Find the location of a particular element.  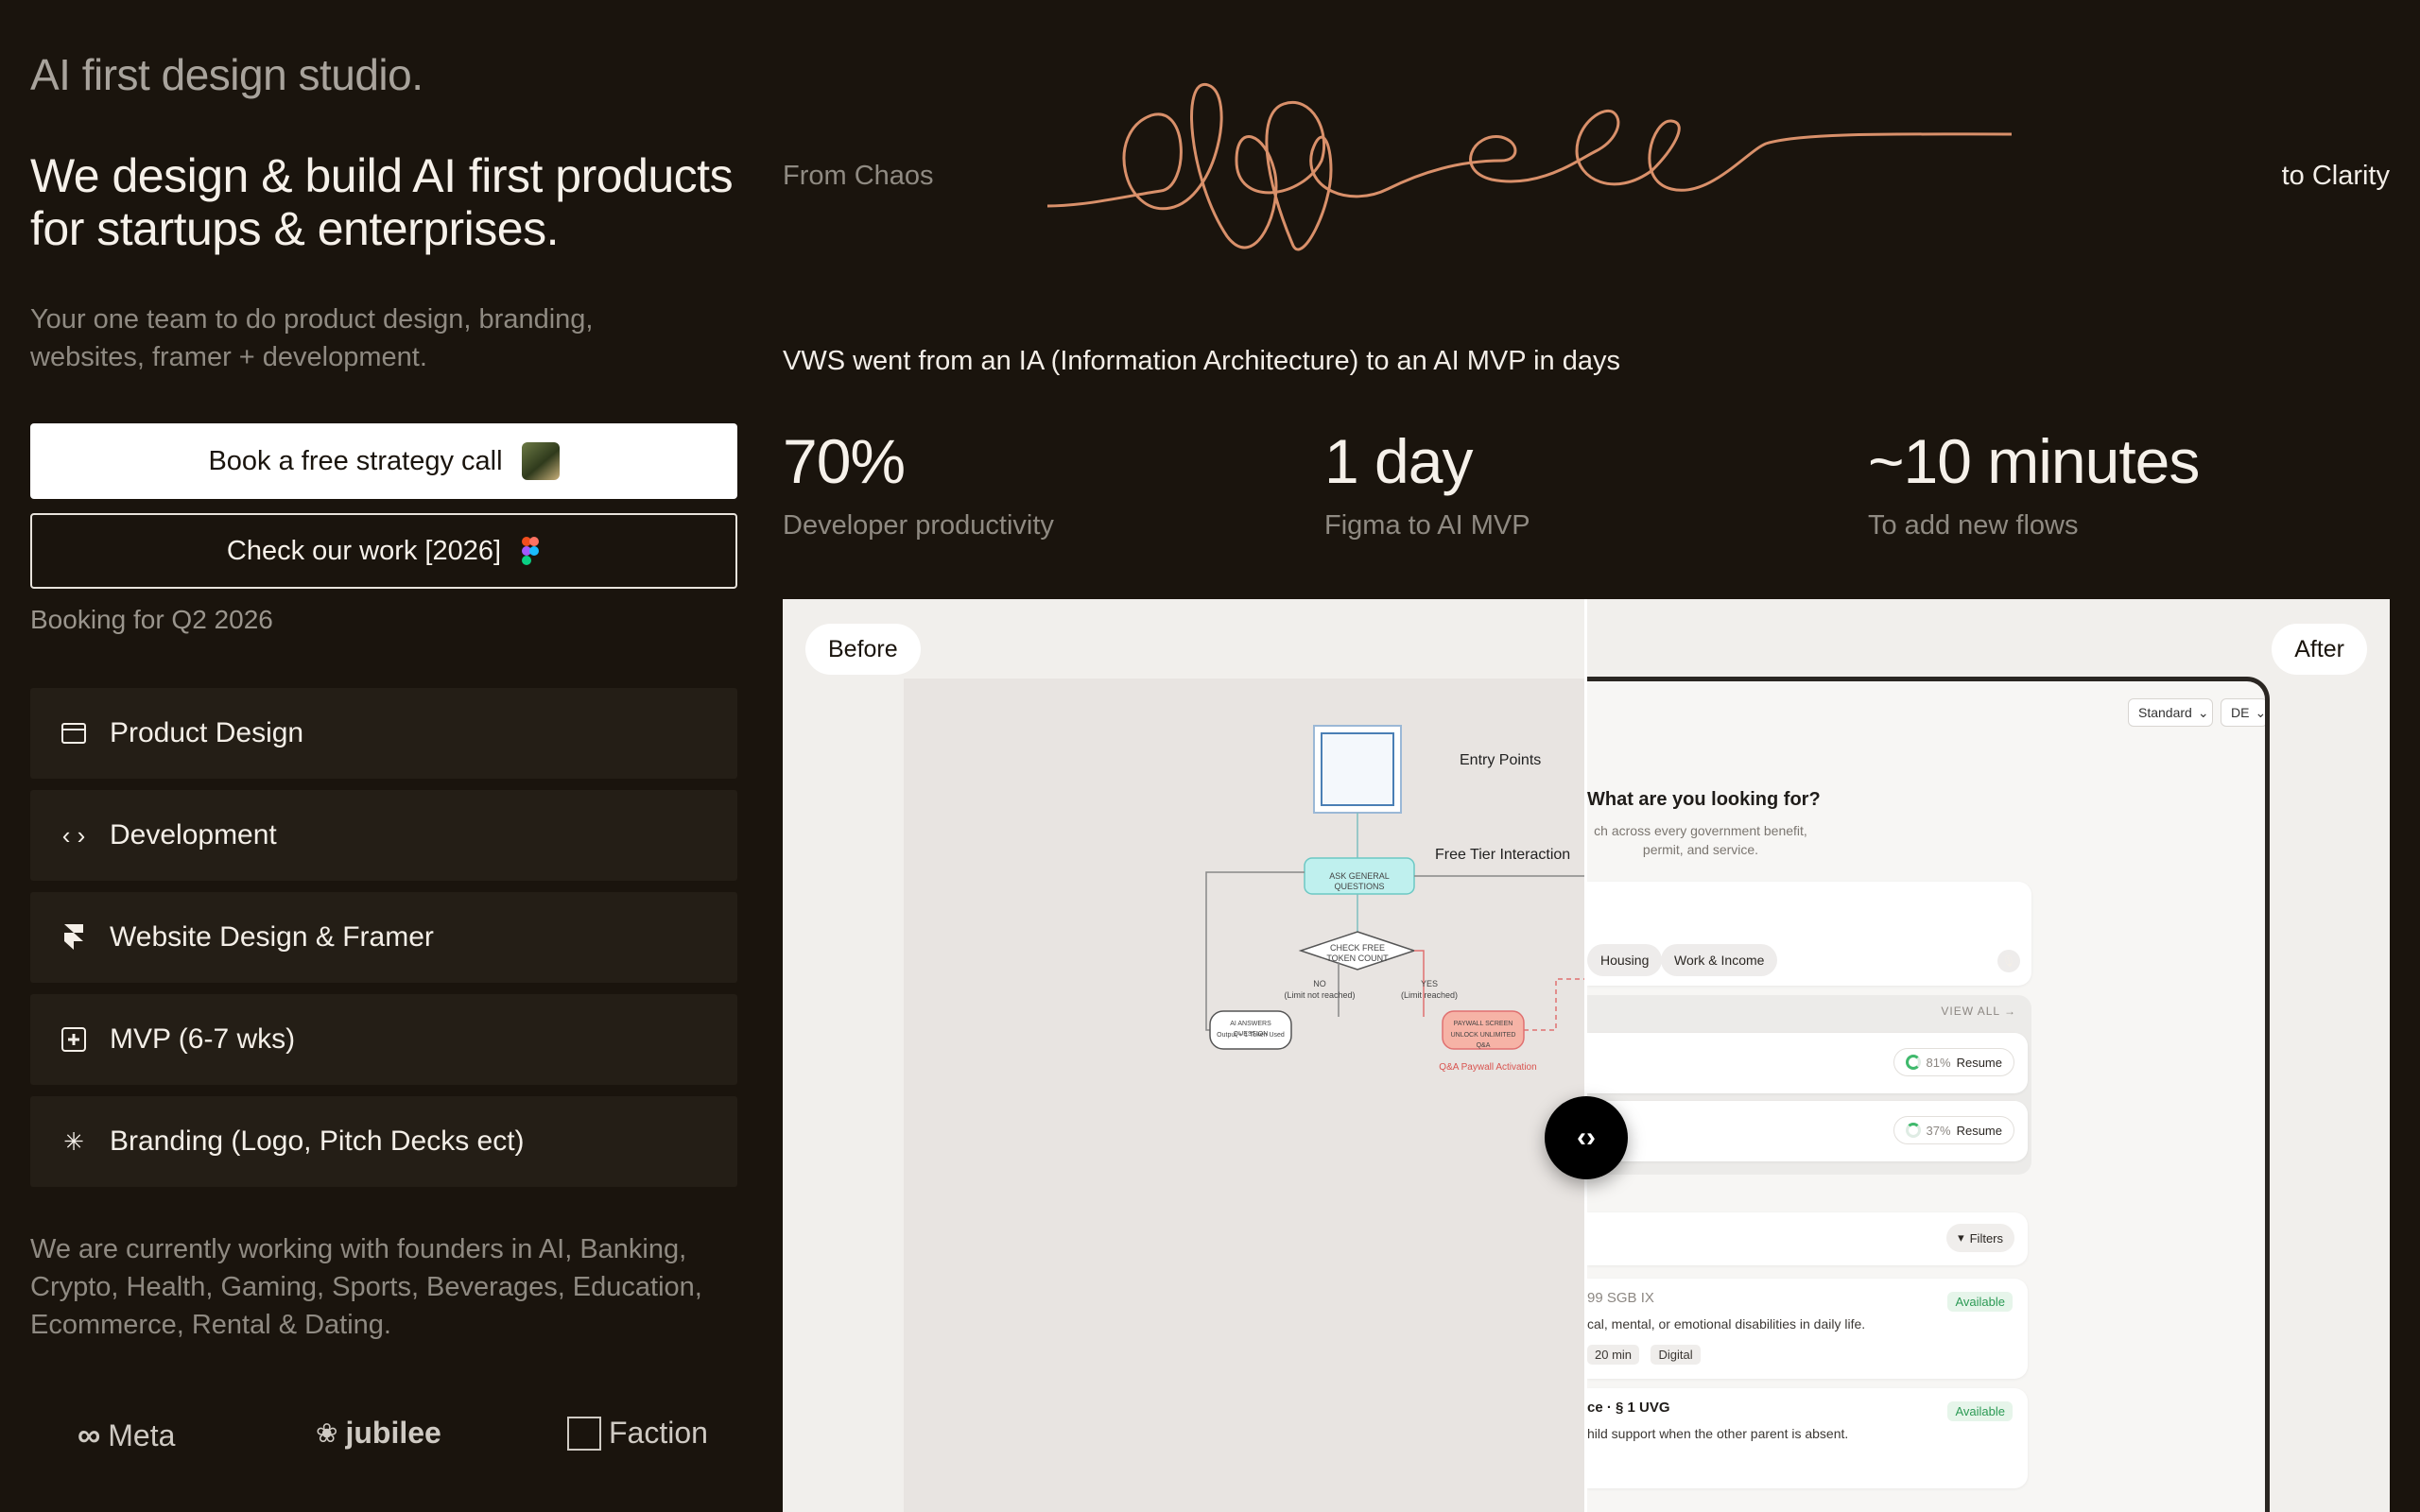

to-clarity-label: to Clarity is located at coordinates (2335, 176).